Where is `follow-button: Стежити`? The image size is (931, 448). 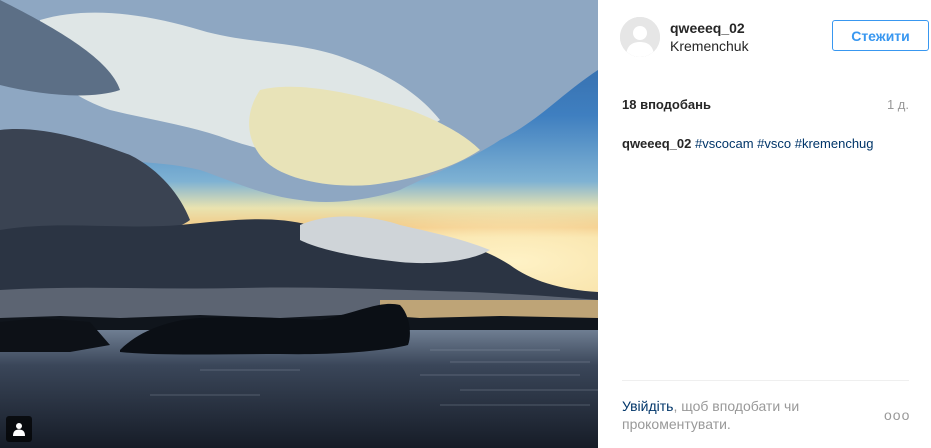
follow-button: Стежити is located at coordinates (880, 35).